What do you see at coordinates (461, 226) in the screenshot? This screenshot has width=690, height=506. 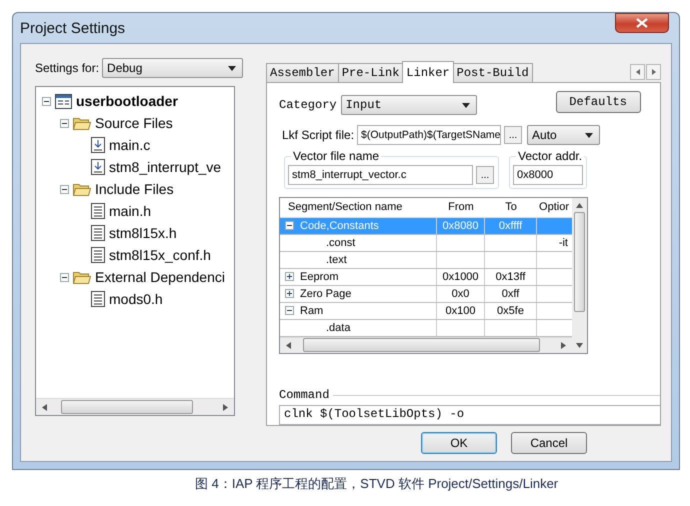 I see `table-cell: 0x8080` at bounding box center [461, 226].